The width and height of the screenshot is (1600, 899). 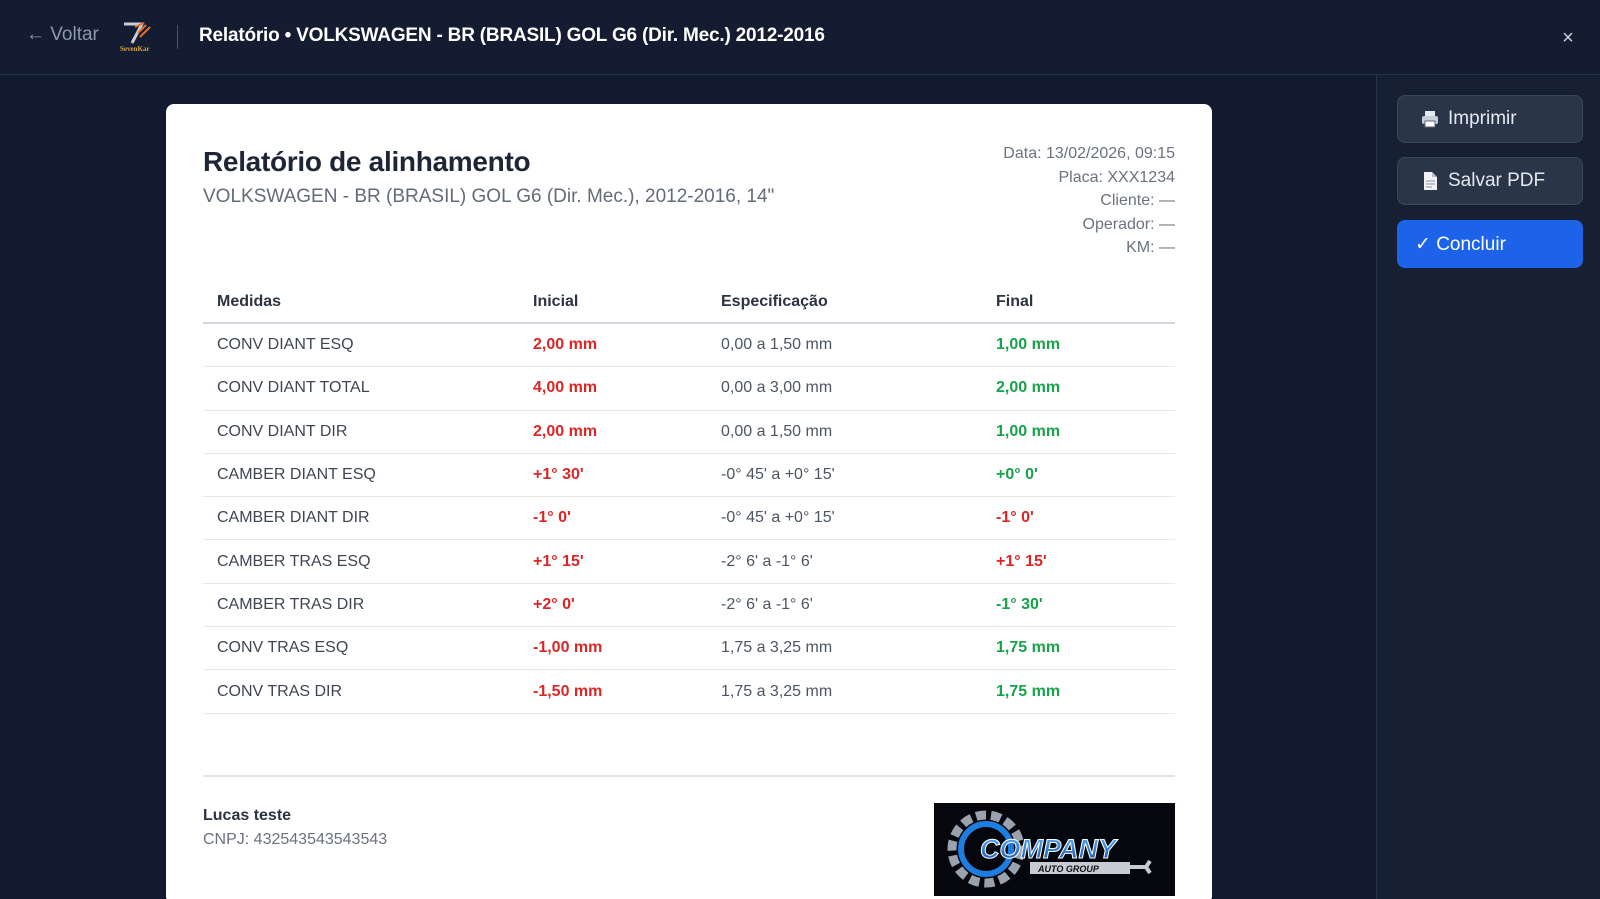 What do you see at coordinates (1068, 869) in the screenshot?
I see `company-logo-subtext: AUTO GROUP` at bounding box center [1068, 869].